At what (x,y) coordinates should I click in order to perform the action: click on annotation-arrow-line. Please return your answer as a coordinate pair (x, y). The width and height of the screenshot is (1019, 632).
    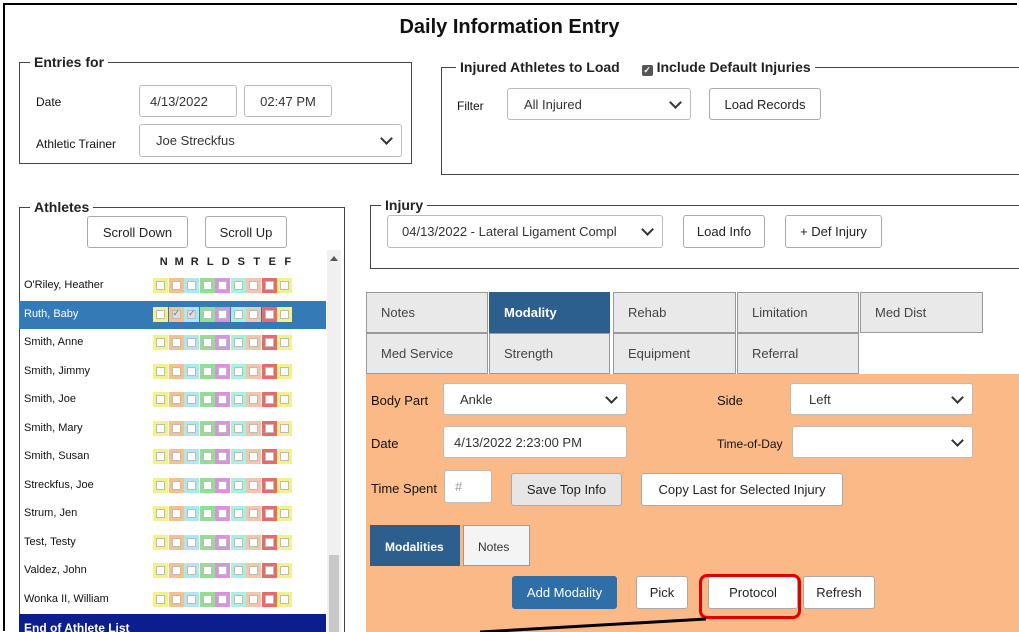
    Looking at the image, I should click on (593, 624).